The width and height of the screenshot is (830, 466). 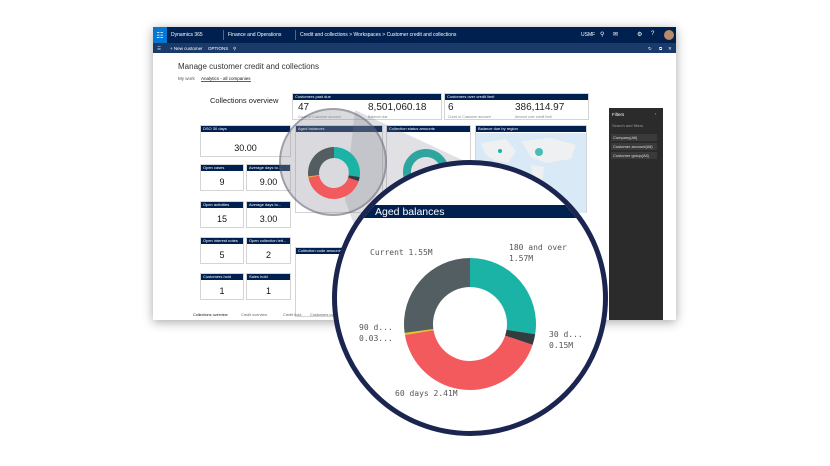 What do you see at coordinates (410, 212) in the screenshot?
I see `lens-chart-title: Aged balances` at bounding box center [410, 212].